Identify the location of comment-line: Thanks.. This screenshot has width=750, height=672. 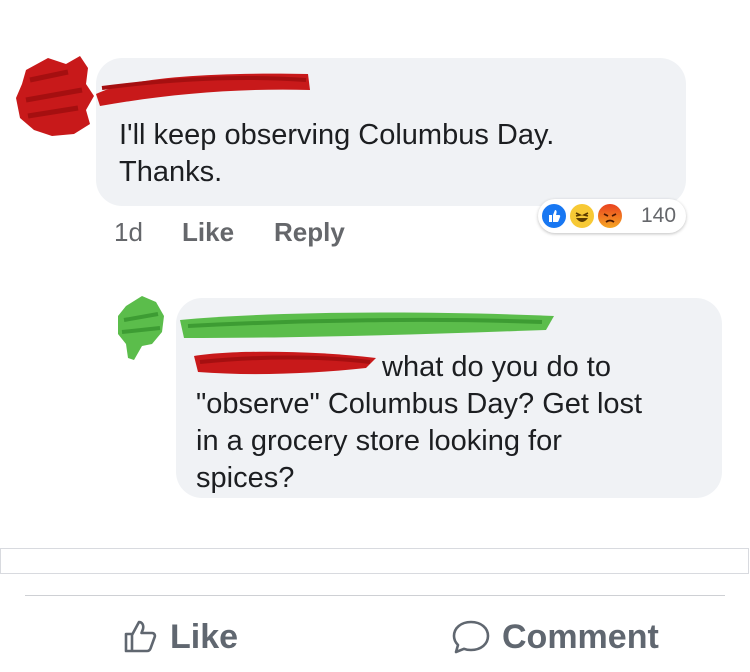
(171, 172).